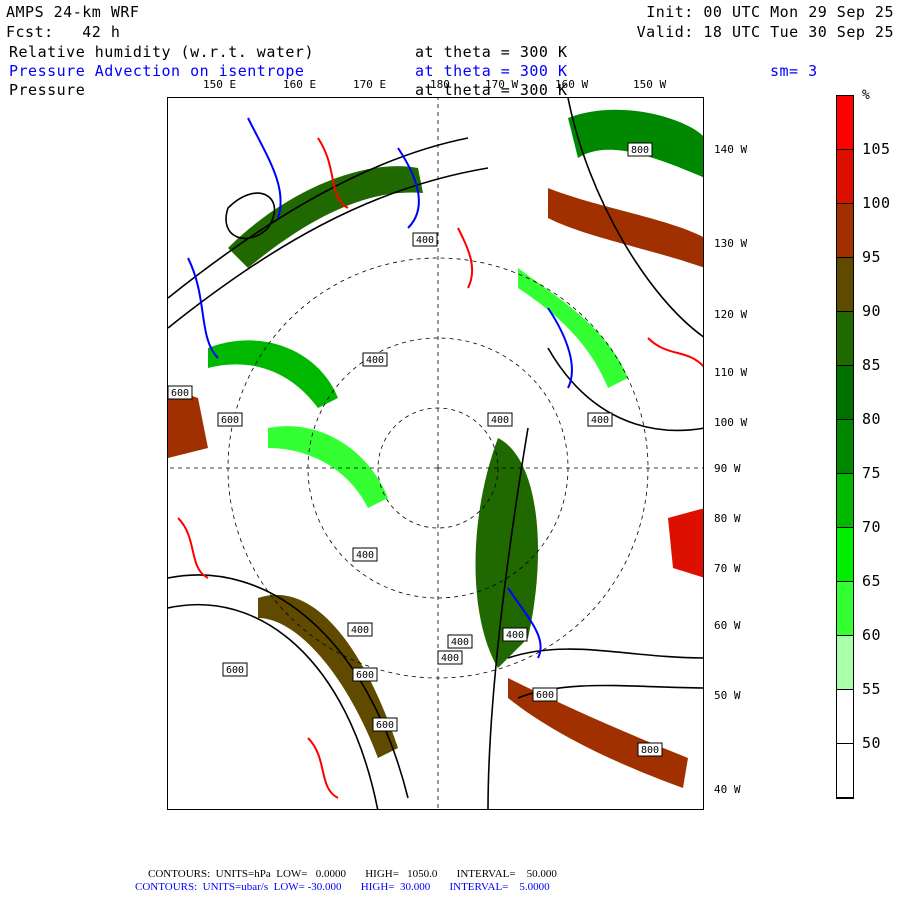  What do you see at coordinates (727, 568) in the screenshot?
I see `lon-label-right: 70 W` at bounding box center [727, 568].